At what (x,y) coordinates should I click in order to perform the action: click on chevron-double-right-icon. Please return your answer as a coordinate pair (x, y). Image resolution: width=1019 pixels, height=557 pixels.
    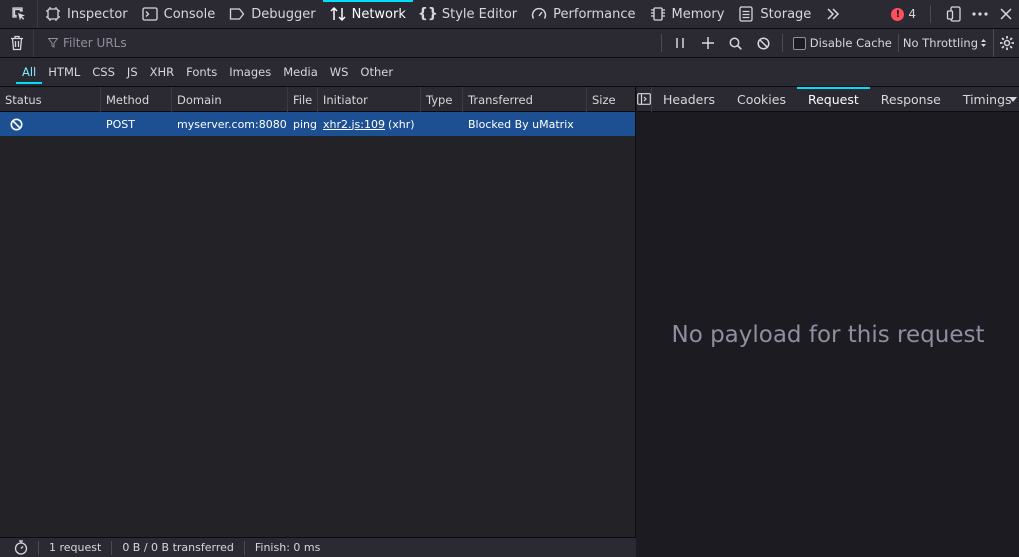
    Looking at the image, I should click on (833, 14).